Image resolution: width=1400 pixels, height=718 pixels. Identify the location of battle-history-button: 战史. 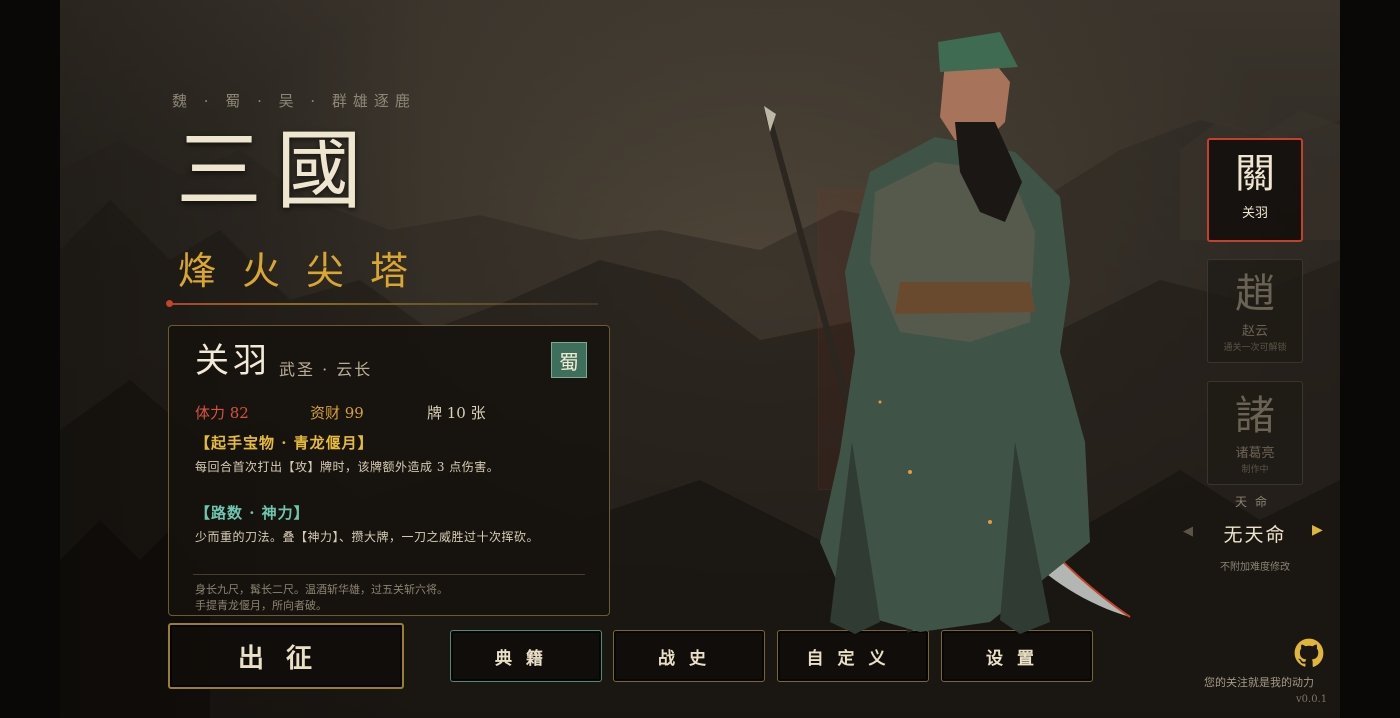
(689, 656).